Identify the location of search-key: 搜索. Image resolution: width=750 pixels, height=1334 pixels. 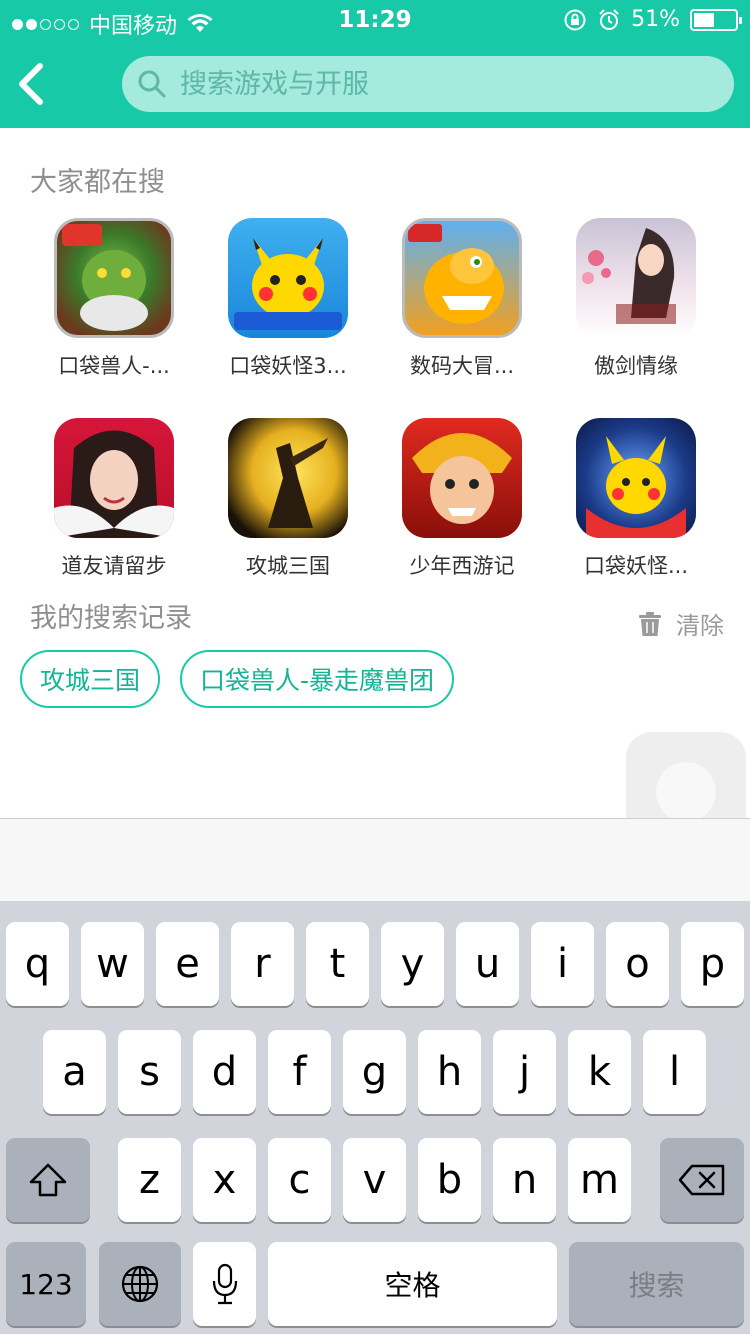
(656, 1284).